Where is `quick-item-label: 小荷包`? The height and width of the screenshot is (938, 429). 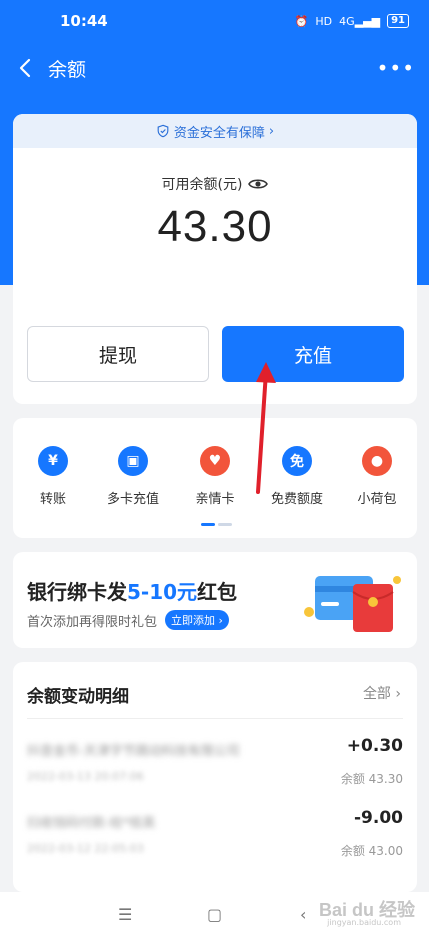 quick-item-label: 小荷包 is located at coordinates (377, 499).